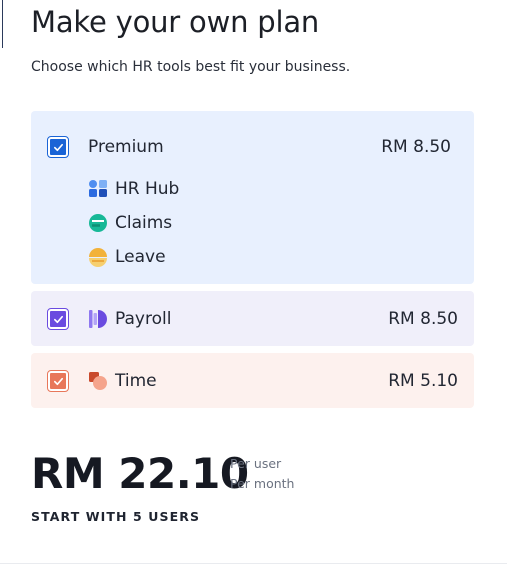 The image size is (507, 567). Describe the element at coordinates (98, 381) in the screenshot. I see `time-icon` at that location.